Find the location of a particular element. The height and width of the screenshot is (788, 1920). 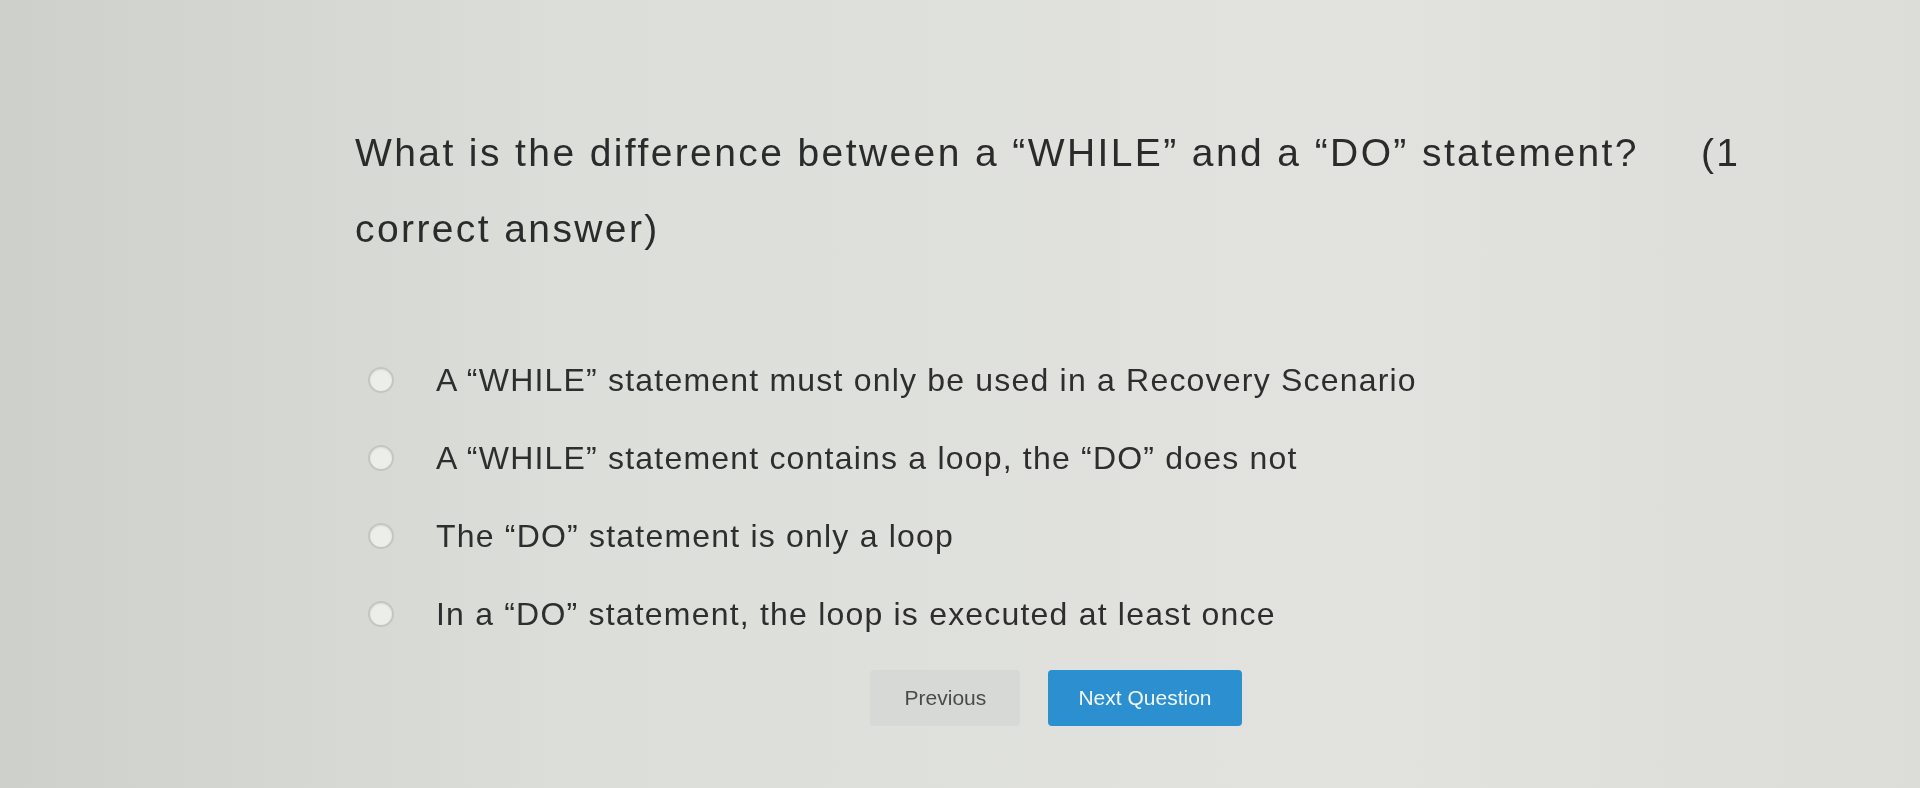

option-label: A “WHILE” statement contains a loop, the “DO” does not is located at coordinates (867, 458).